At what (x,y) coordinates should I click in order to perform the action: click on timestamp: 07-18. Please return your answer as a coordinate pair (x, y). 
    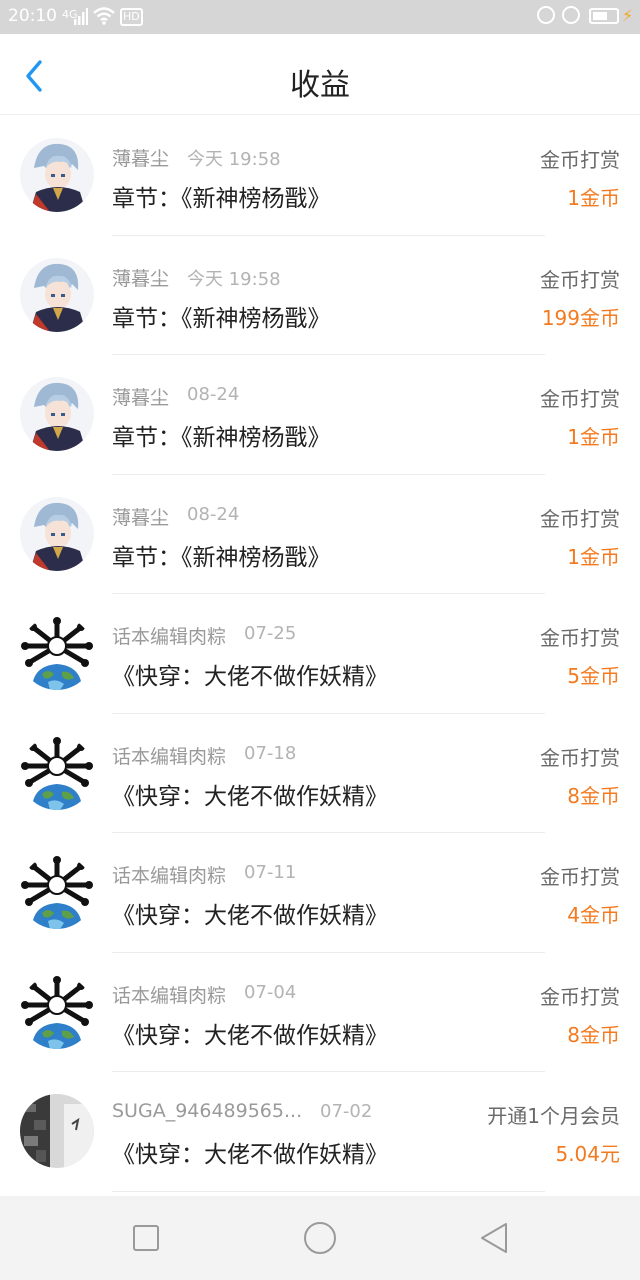
    Looking at the image, I should click on (270, 753).